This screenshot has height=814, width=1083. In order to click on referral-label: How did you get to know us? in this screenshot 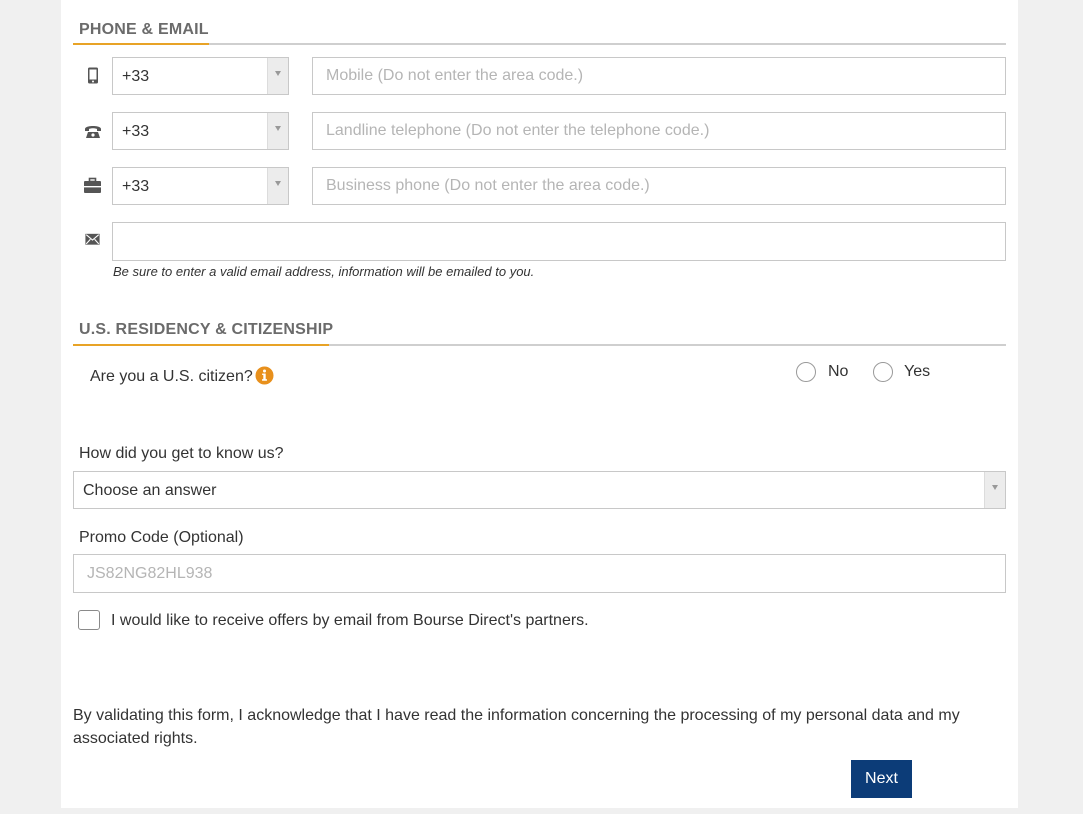, I will do `click(181, 453)`.